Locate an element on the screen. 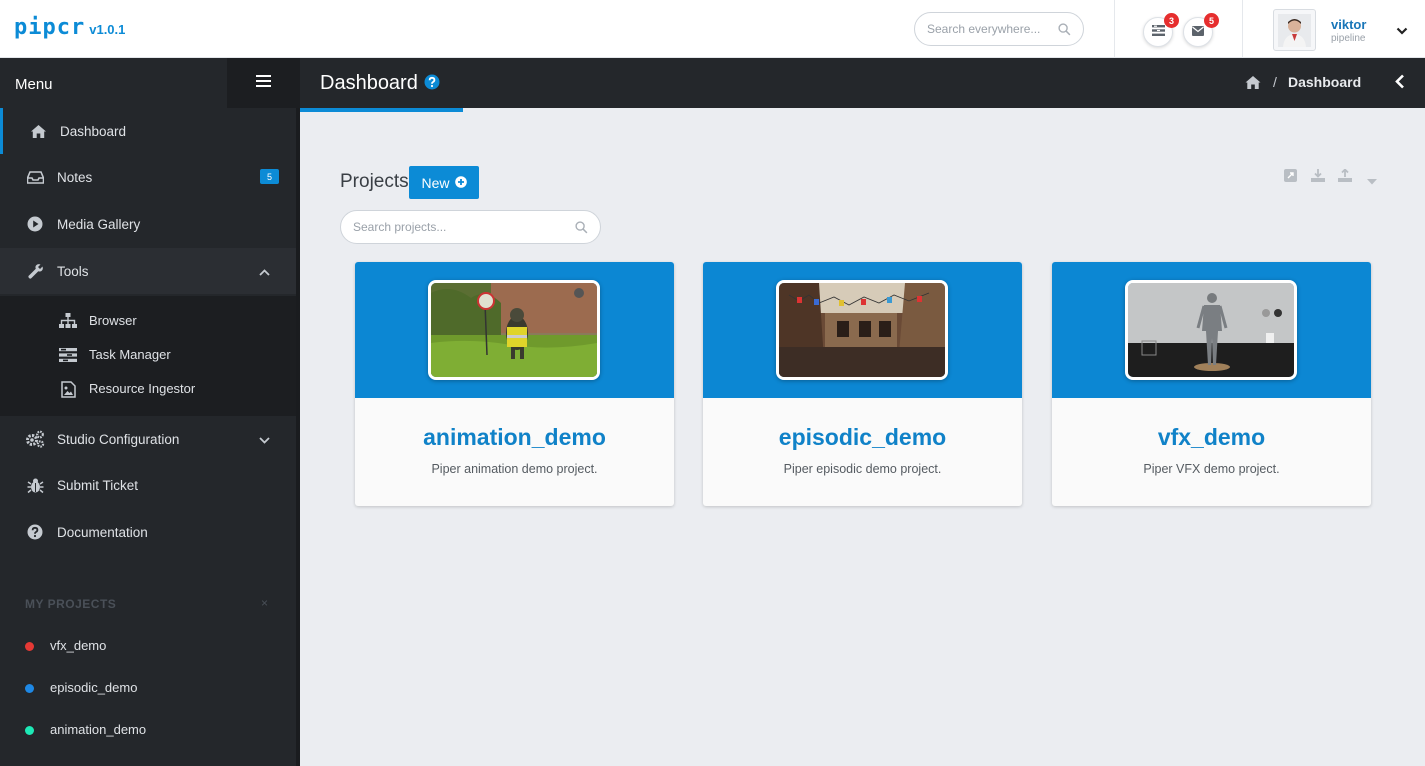  messages-button: 5 is located at coordinates (1201, 30).